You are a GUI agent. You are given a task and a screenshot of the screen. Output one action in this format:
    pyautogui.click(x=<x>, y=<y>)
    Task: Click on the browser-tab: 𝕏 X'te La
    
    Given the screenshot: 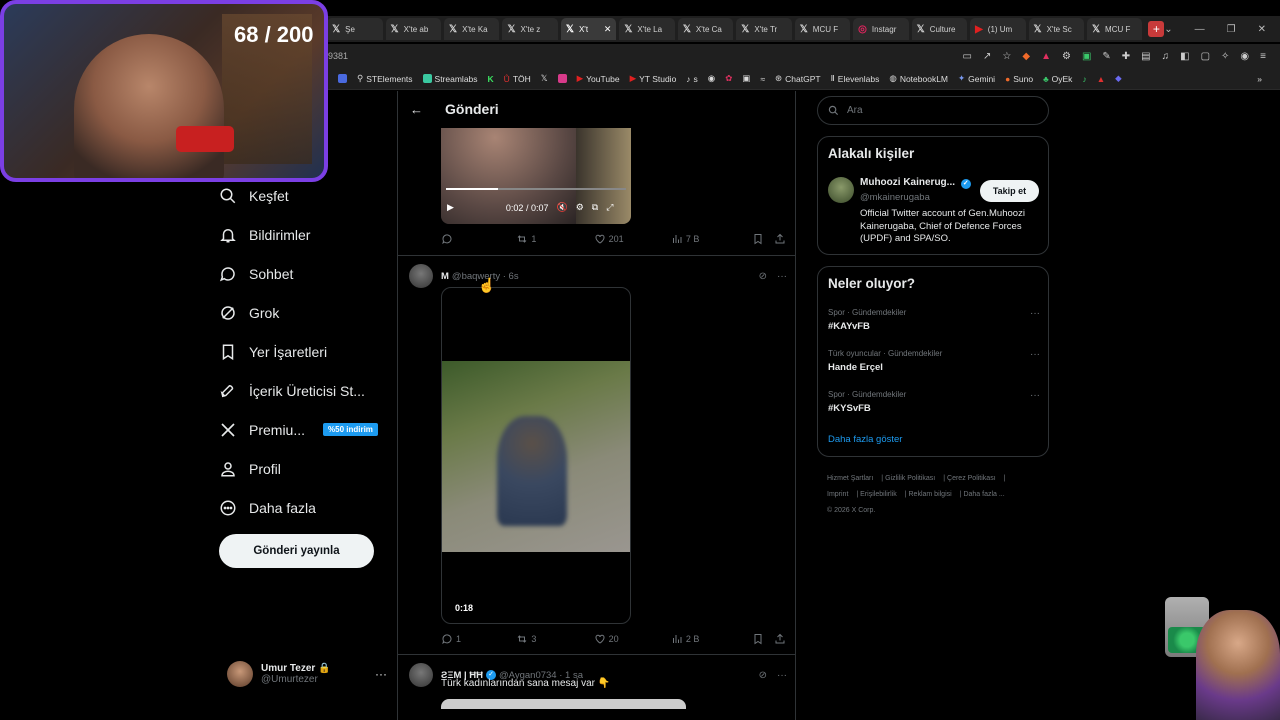 What is the action you would take?
    pyautogui.click(x=647, y=29)
    